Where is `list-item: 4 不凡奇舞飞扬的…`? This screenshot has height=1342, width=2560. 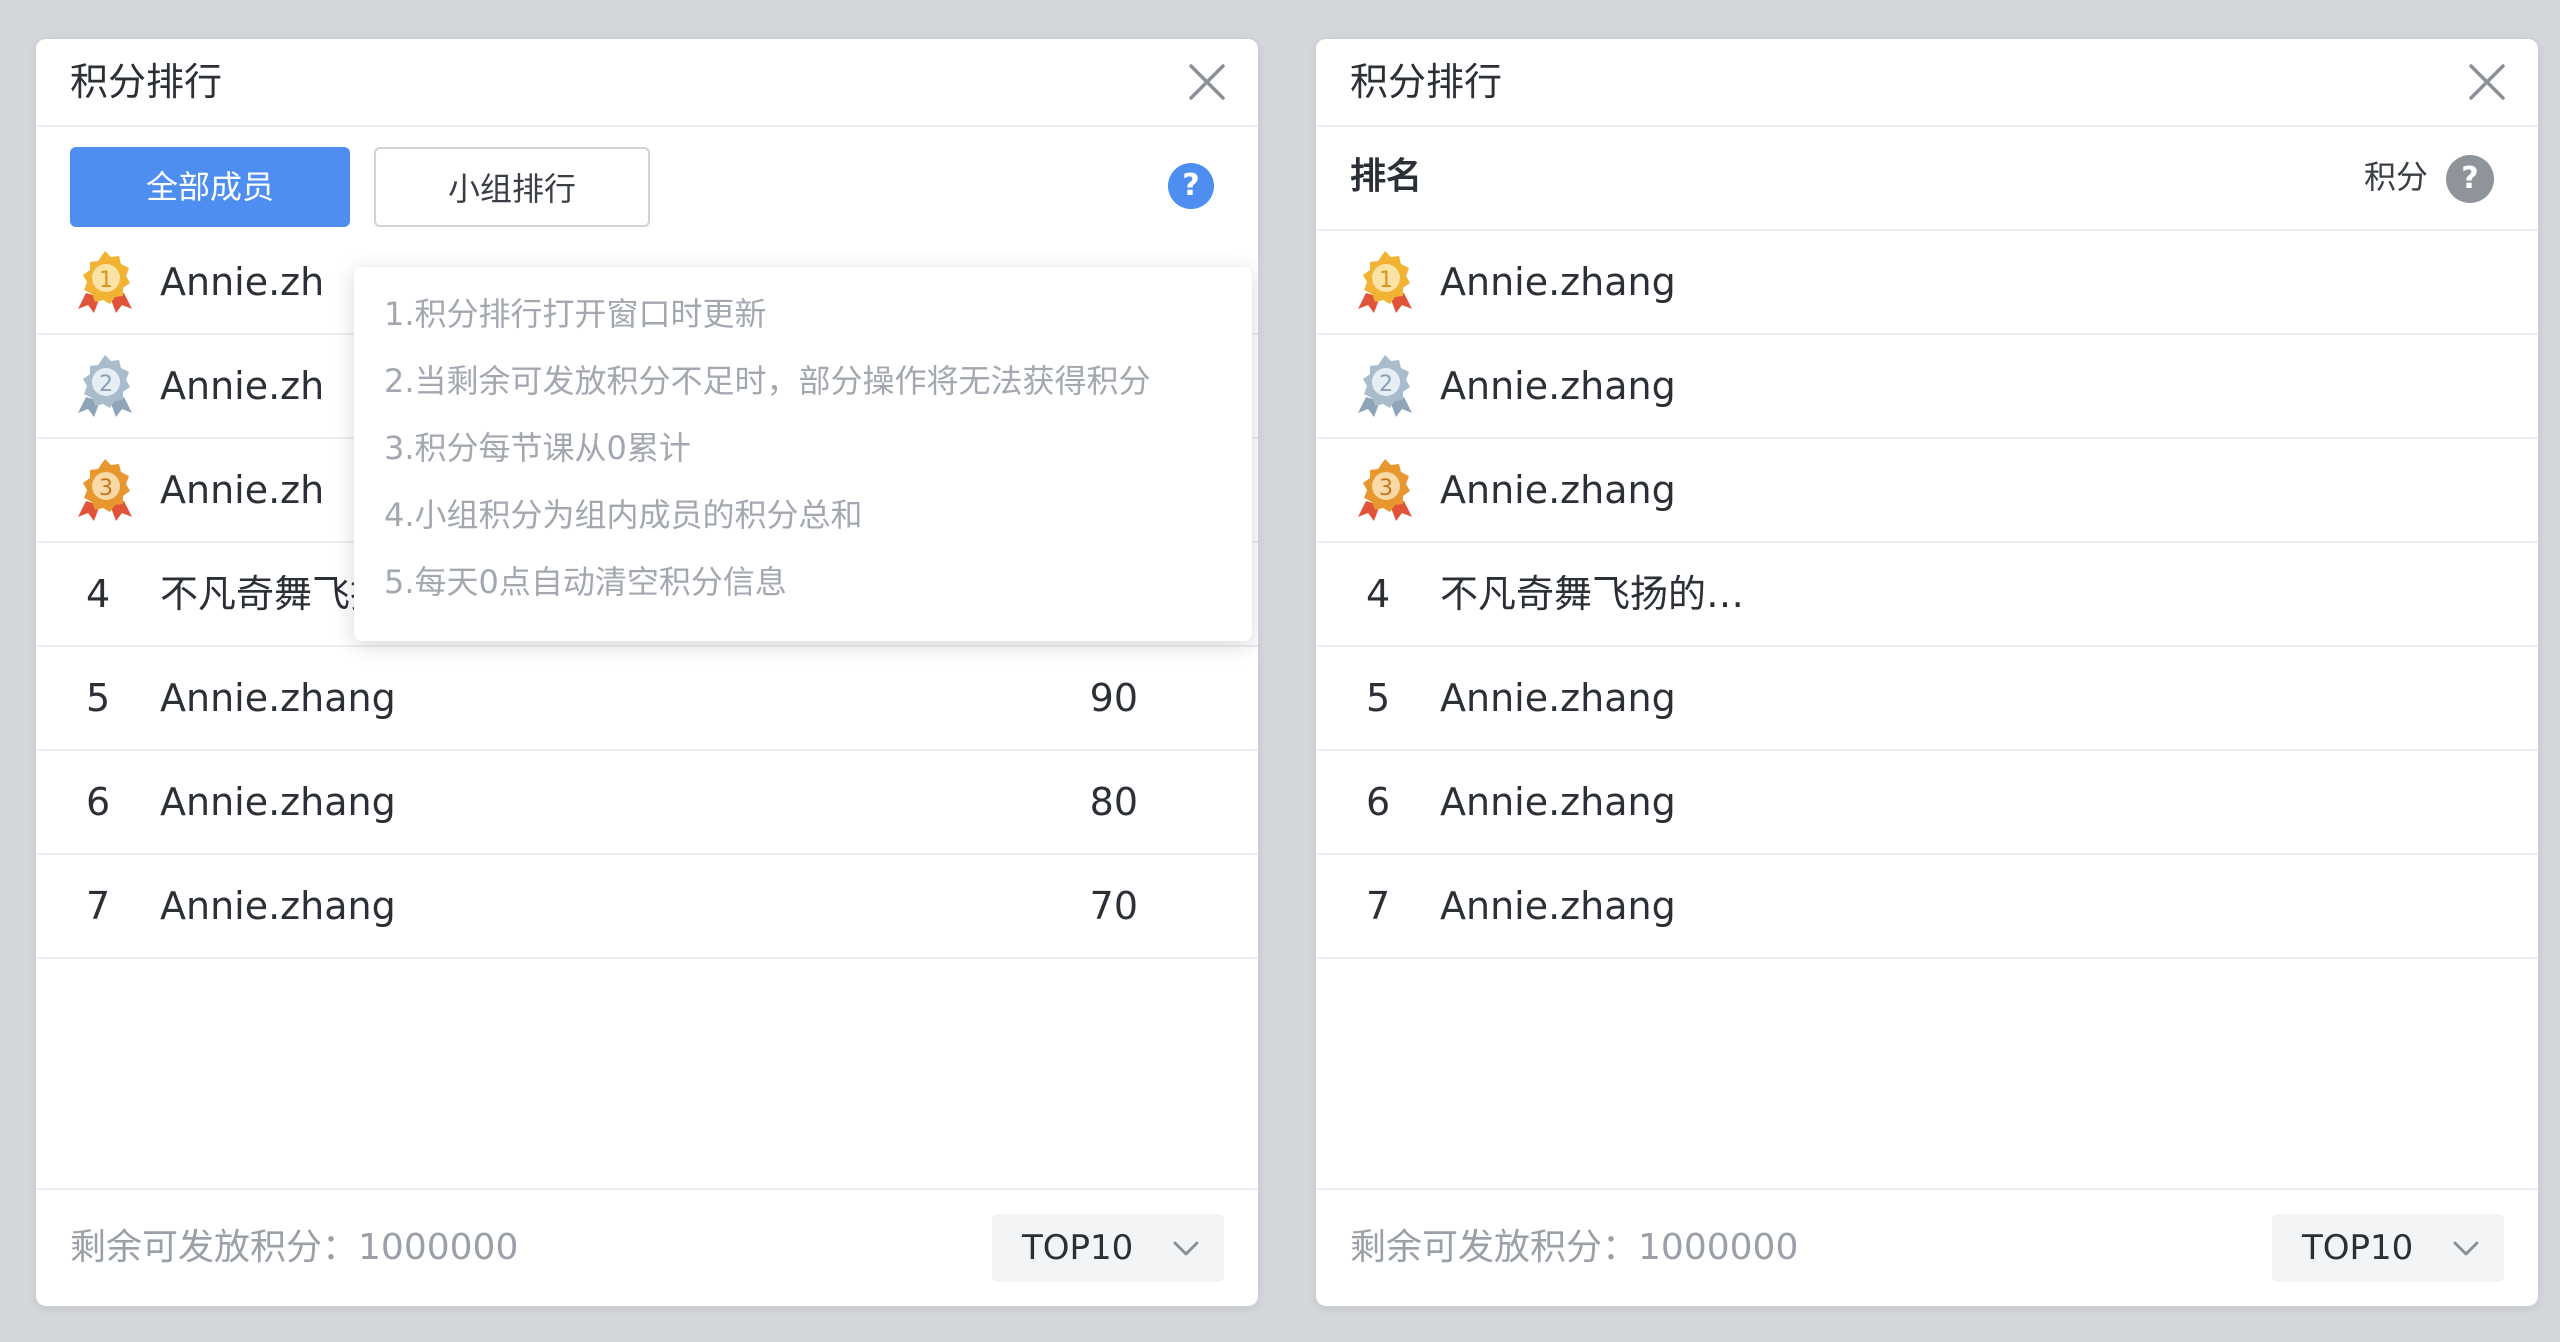 list-item: 4 不凡奇舞飞扬的… is located at coordinates (1927, 595).